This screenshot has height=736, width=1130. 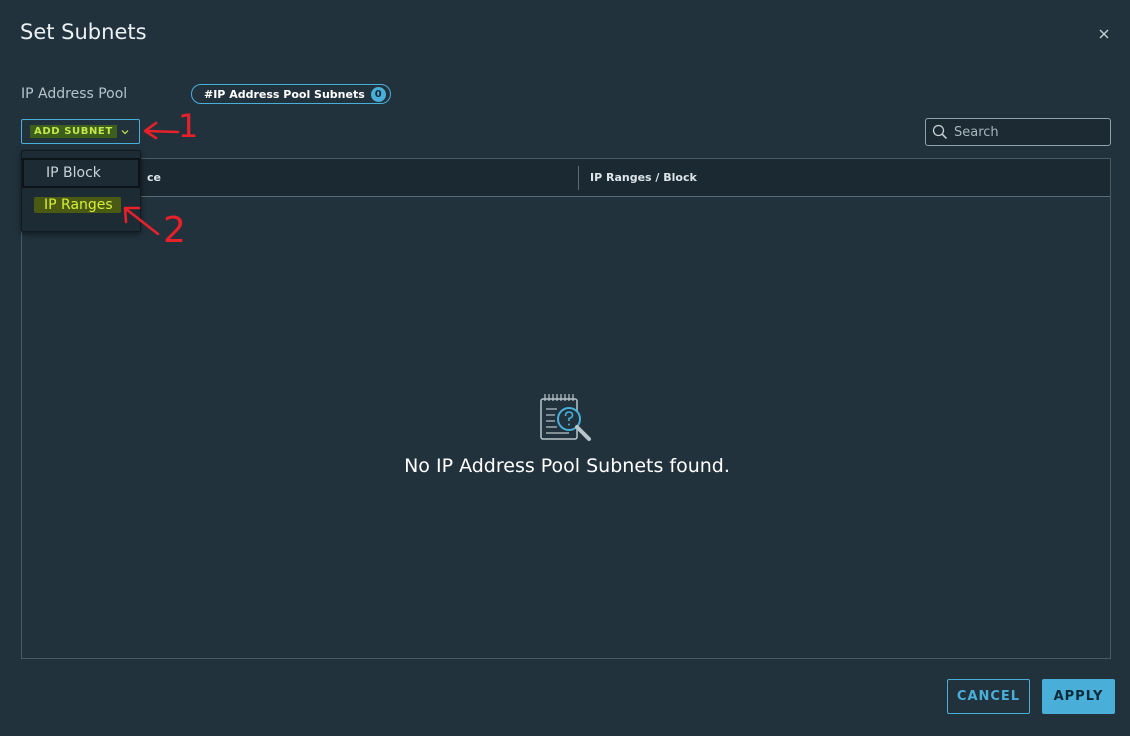 I want to click on empty-search-document-icon, so click(x=565, y=417).